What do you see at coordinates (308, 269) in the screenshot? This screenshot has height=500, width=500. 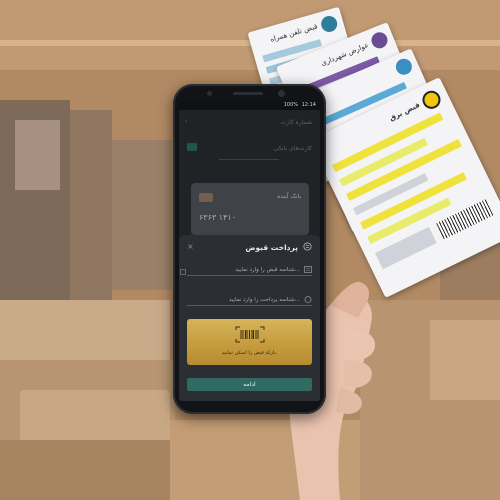 I see `bill-id-icon` at bounding box center [308, 269].